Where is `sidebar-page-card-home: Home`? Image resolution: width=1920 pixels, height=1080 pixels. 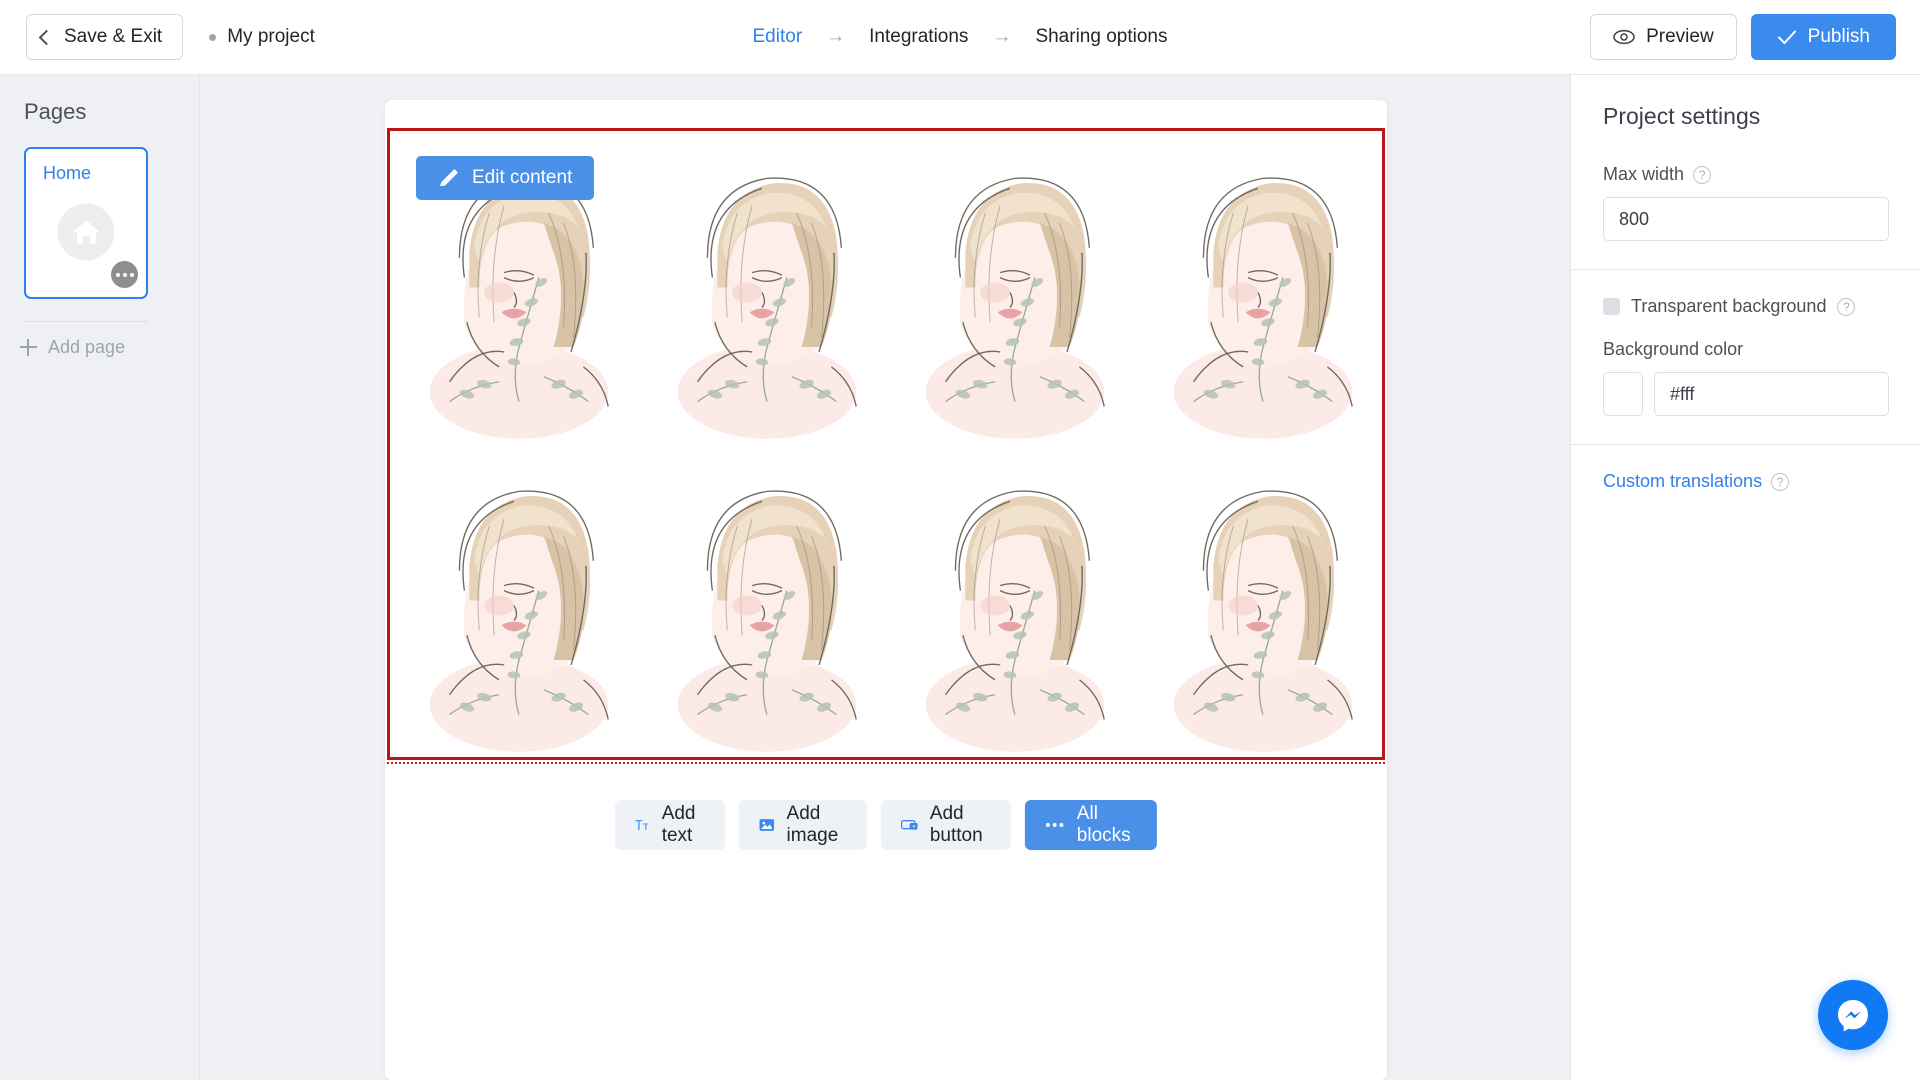
sidebar-page-card-home: Home is located at coordinates (86, 223).